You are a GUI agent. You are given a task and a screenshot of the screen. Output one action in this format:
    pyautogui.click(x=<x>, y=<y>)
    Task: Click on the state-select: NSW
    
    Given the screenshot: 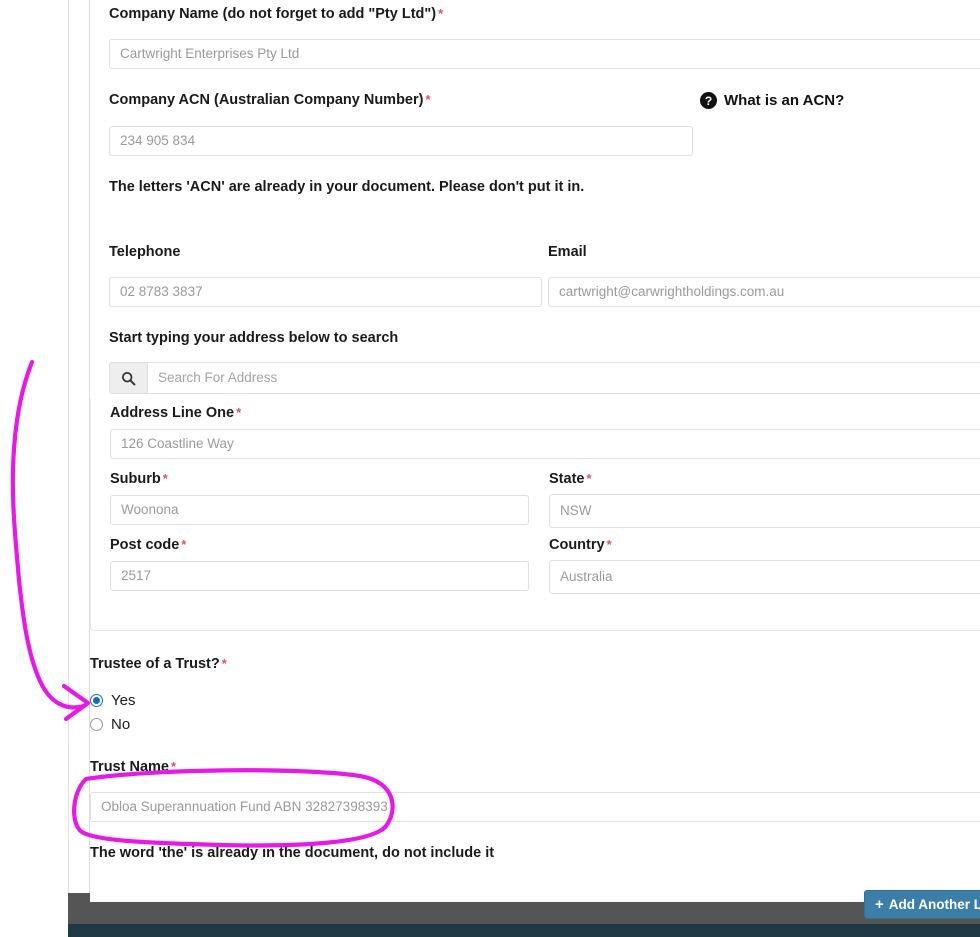 What is the action you would take?
    pyautogui.click(x=764, y=511)
    